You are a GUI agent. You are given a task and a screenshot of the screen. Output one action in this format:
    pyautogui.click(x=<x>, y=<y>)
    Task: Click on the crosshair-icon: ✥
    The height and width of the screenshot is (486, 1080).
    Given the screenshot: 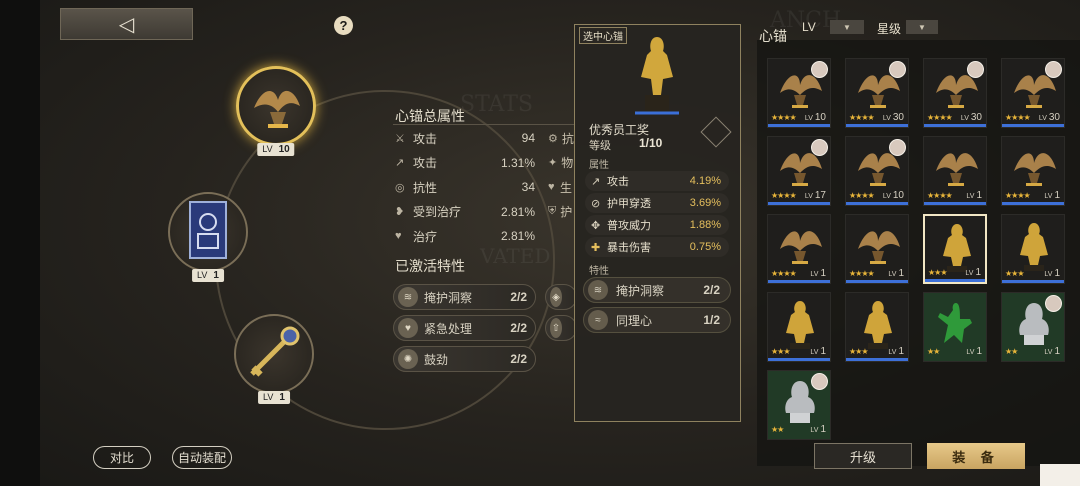 What is the action you would take?
    pyautogui.click(x=596, y=225)
    